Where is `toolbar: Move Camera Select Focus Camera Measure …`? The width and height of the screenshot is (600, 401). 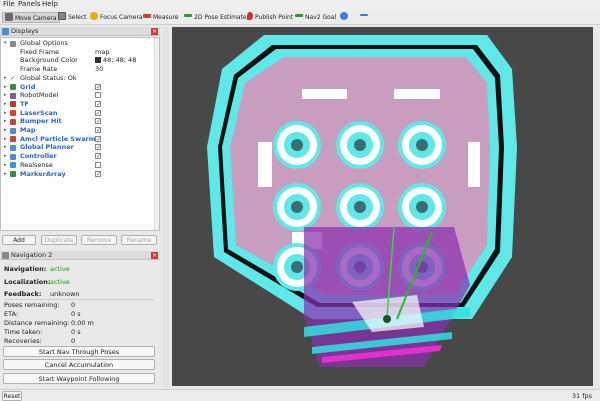
toolbar: Move Camera Select Focus Camera Measure … is located at coordinates (300, 17).